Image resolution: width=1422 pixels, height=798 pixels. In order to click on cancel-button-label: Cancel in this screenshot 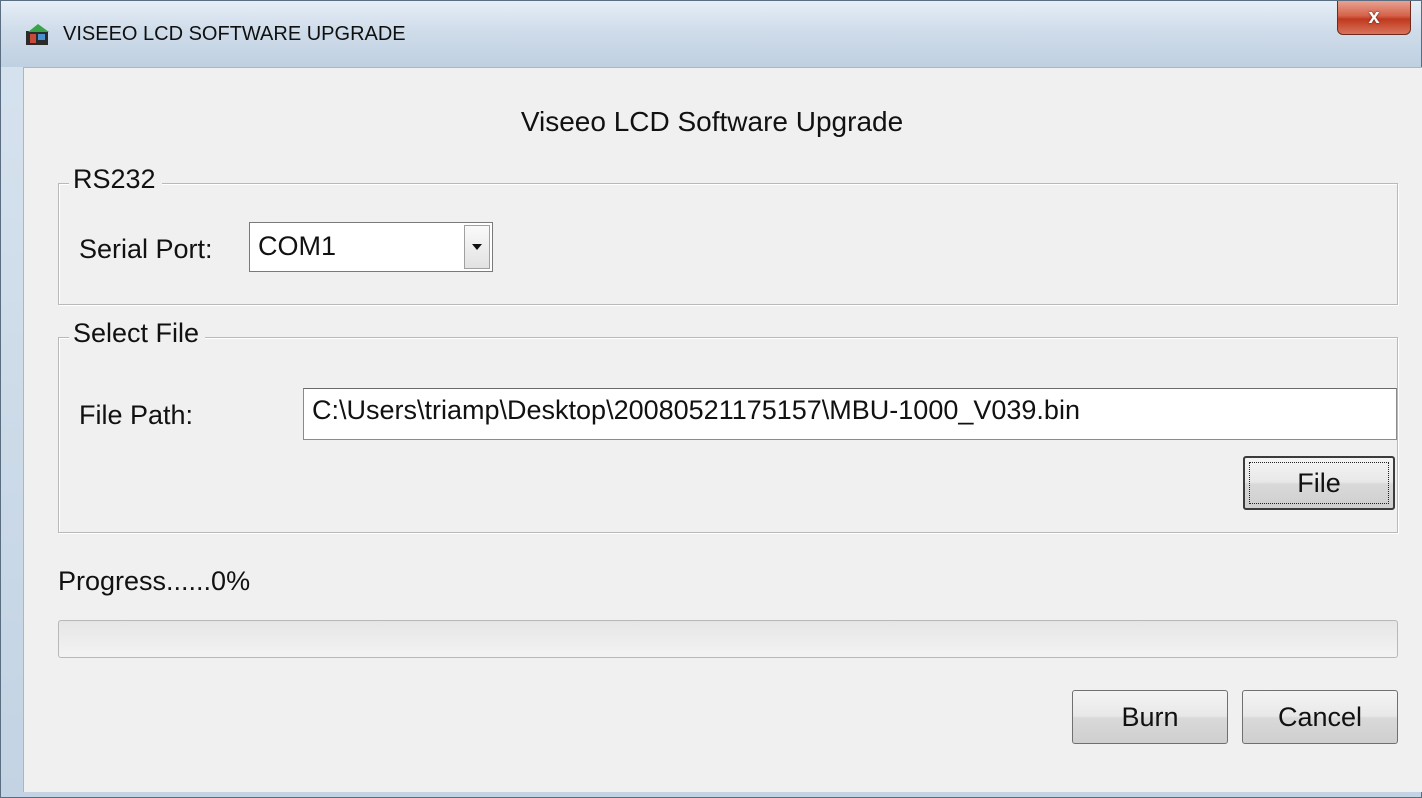, I will do `click(1320, 716)`.